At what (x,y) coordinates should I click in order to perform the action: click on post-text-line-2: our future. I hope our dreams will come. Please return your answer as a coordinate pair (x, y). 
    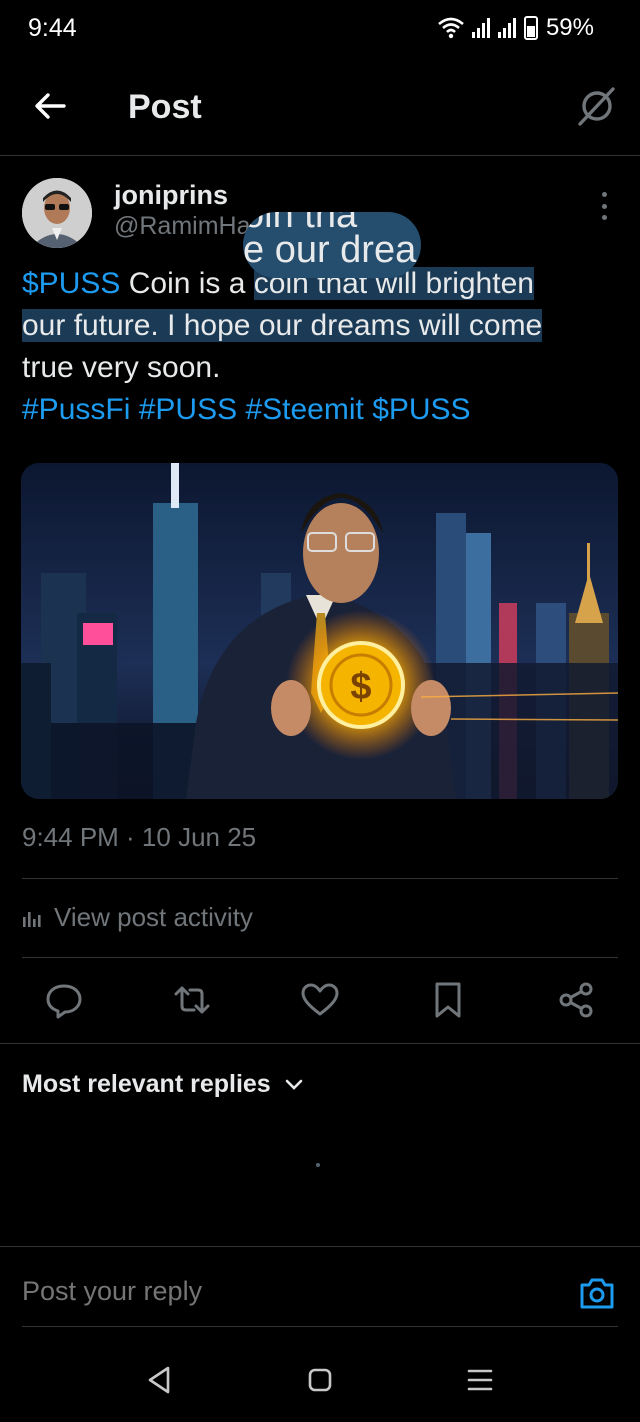
    Looking at the image, I should click on (282, 326).